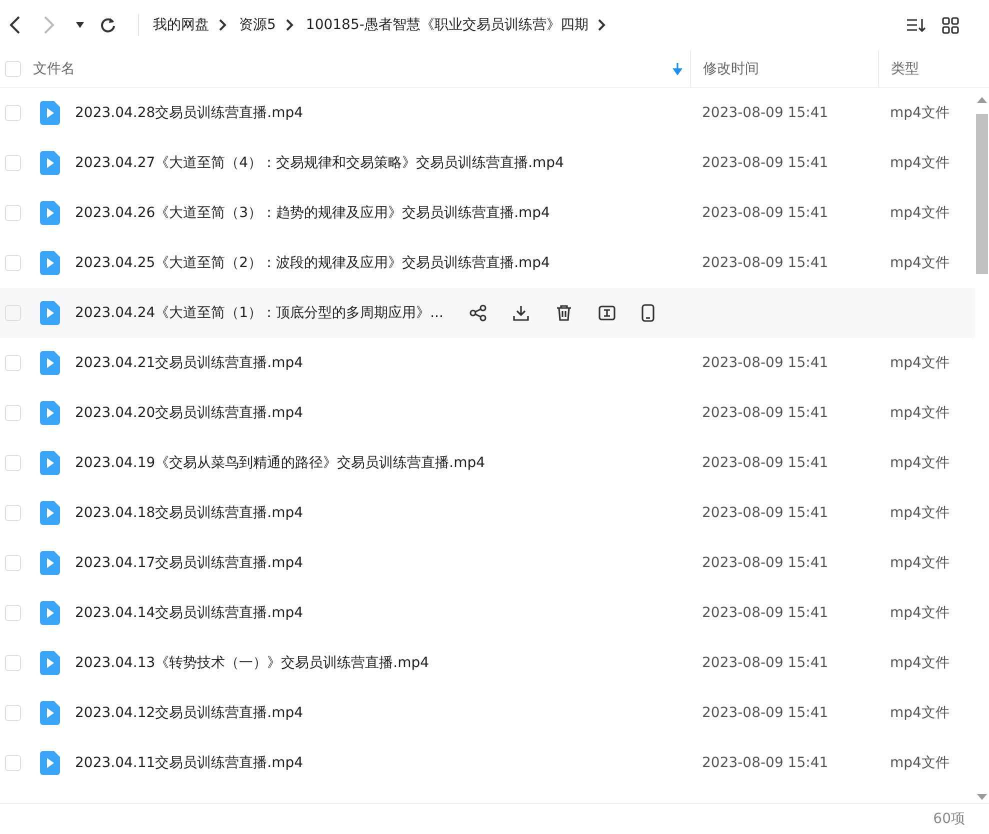 The height and width of the screenshot is (834, 989). What do you see at coordinates (189, 763) in the screenshot?
I see `file-name: 2023.04.11交易员训练营直播.mp4` at bounding box center [189, 763].